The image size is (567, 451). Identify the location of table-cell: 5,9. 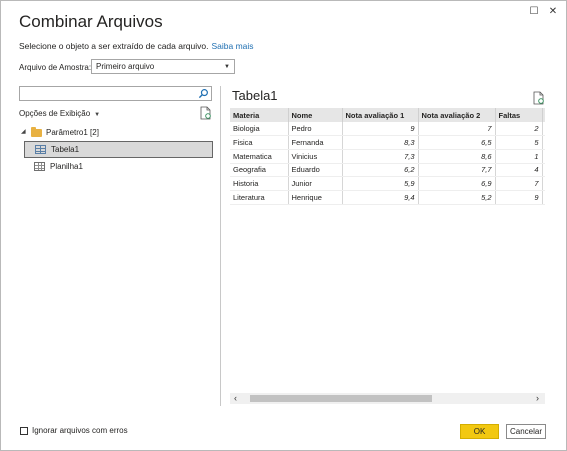
(380, 183).